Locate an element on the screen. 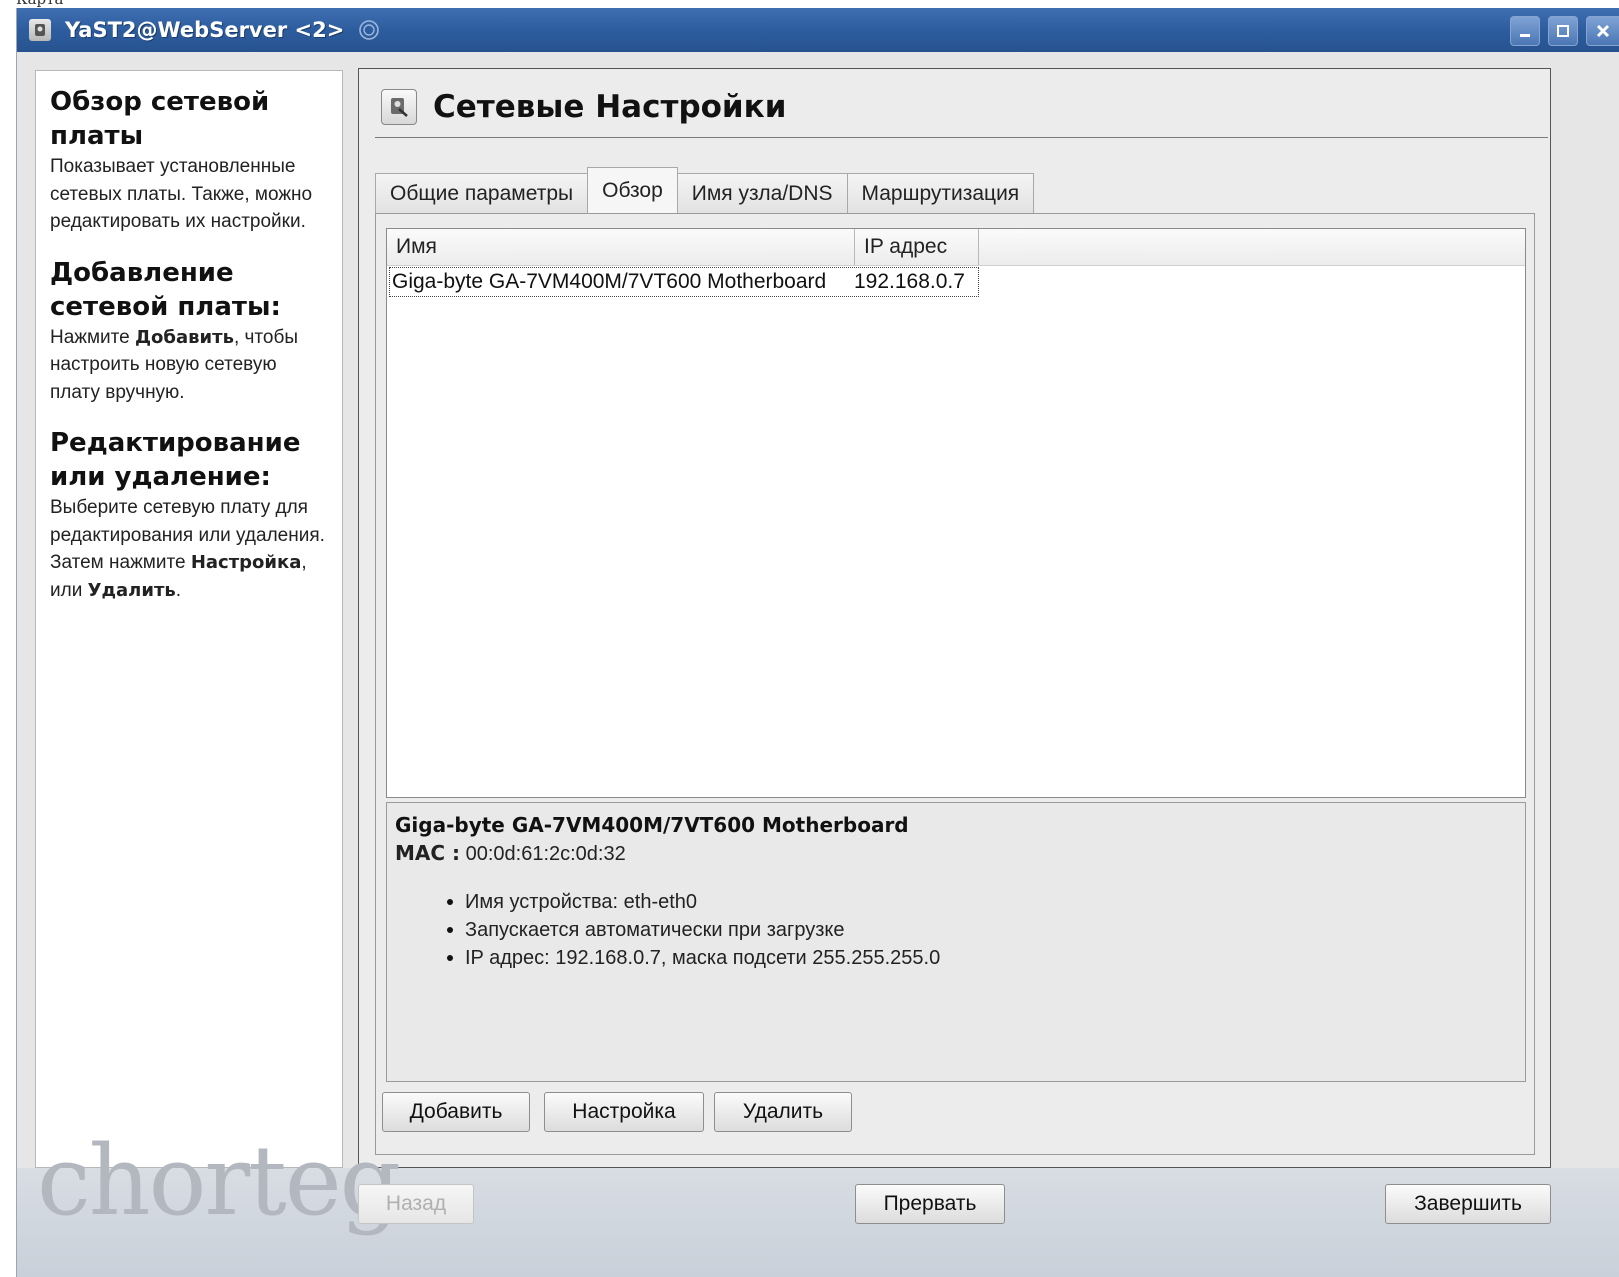 This screenshot has width=1619, height=1277. cell-name: Giga-byte GA-7VM400M/7VT600 Motherboard is located at coordinates (609, 281).